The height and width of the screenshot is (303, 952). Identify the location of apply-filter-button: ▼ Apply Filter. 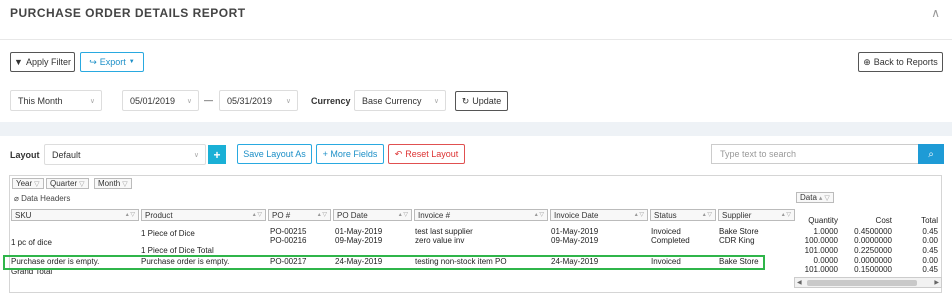
(42, 62).